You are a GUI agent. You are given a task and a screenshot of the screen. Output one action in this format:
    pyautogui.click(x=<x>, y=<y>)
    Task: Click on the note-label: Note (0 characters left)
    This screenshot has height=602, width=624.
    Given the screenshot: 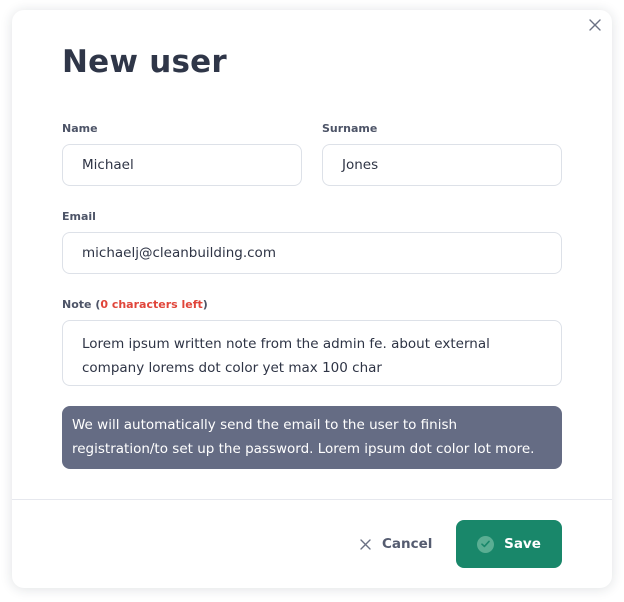 What is the action you would take?
    pyautogui.click(x=135, y=304)
    